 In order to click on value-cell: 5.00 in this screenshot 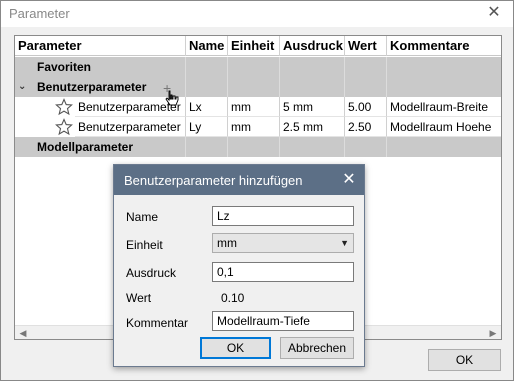, I will do `click(366, 107)`.